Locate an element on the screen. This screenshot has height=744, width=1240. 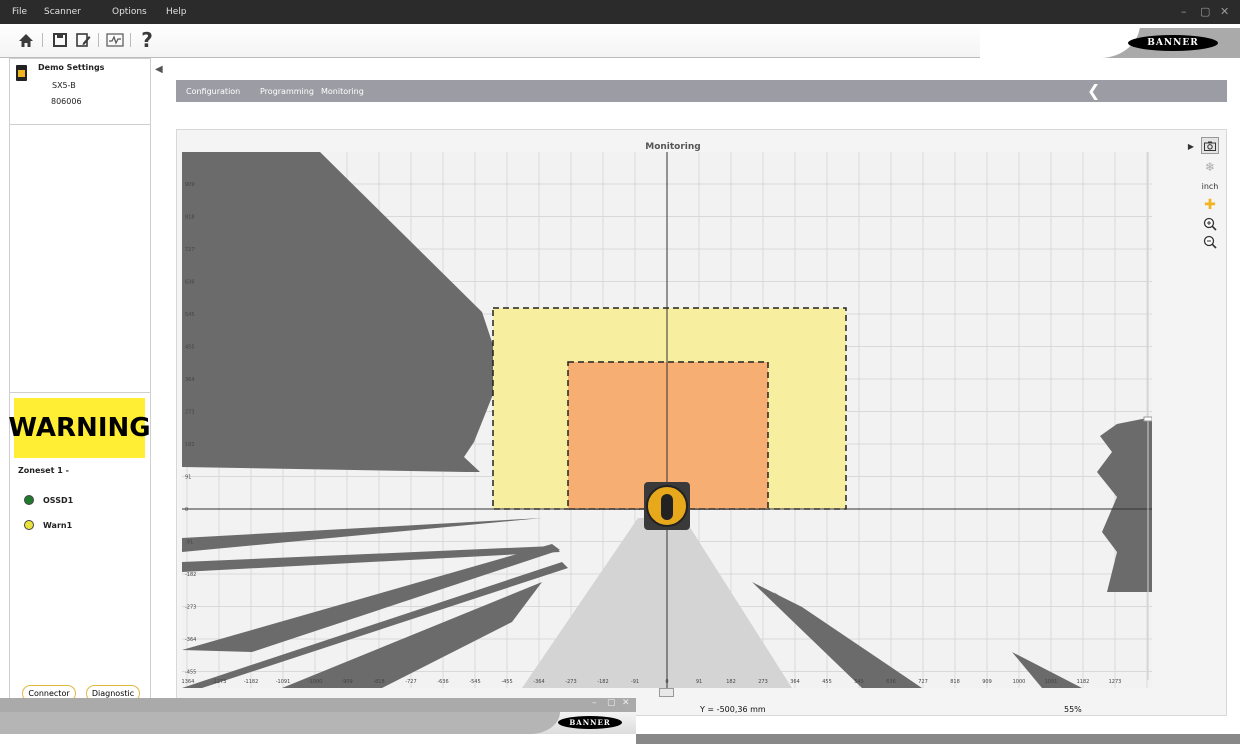
pan-move-icon: ✚ is located at coordinates (1210, 204).